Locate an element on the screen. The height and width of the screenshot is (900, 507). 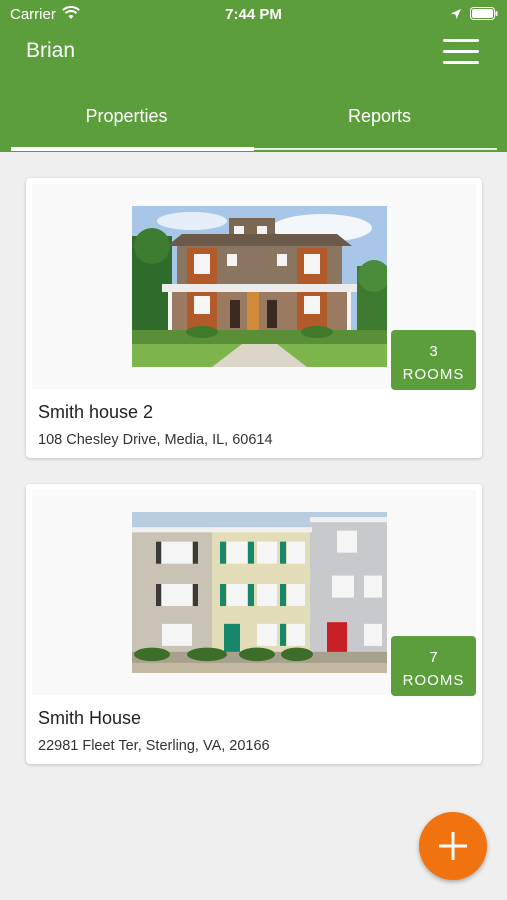
property-name: Smith House is located at coordinates (90, 718).